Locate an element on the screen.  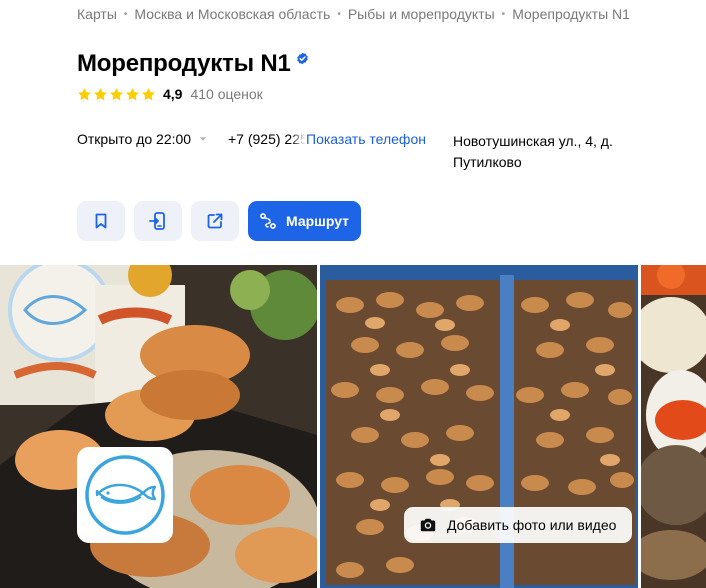
camera-icon is located at coordinates (428, 525).